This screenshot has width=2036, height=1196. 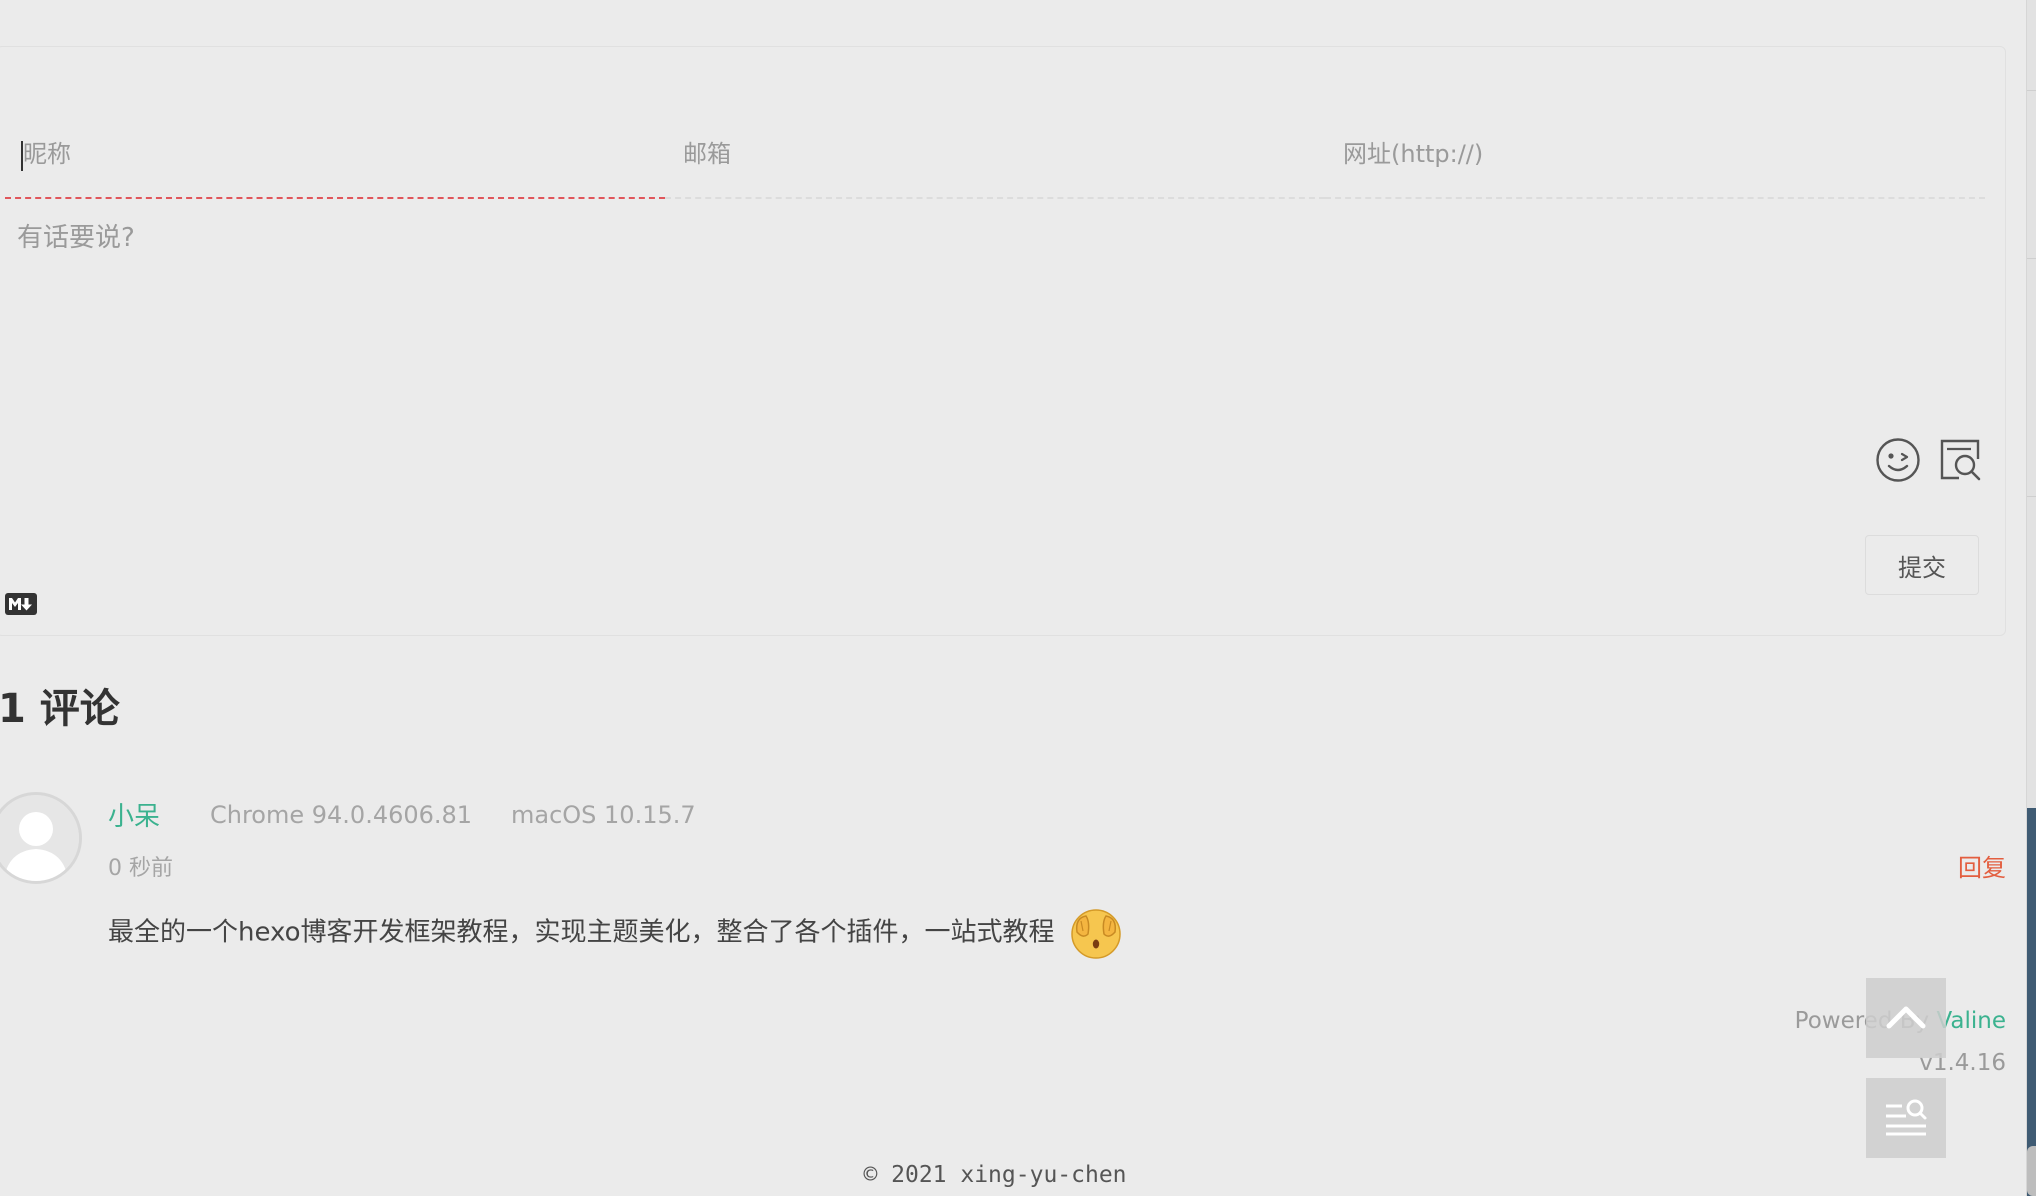 What do you see at coordinates (1640, 154) in the screenshot?
I see `link-input` at bounding box center [1640, 154].